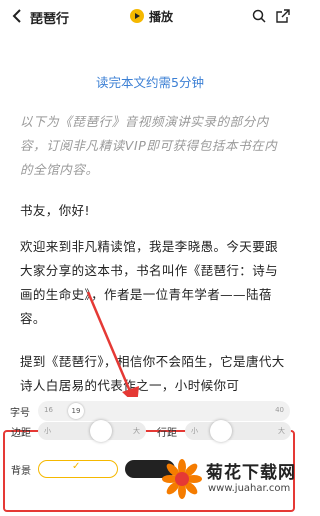  What do you see at coordinates (182, 479) in the screenshot?
I see `flower-logo-icon` at bounding box center [182, 479].